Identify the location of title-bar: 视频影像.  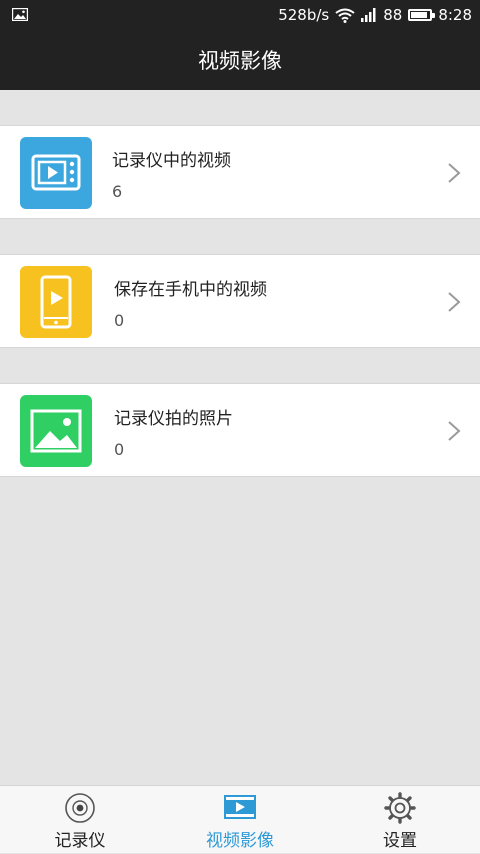
(240, 60).